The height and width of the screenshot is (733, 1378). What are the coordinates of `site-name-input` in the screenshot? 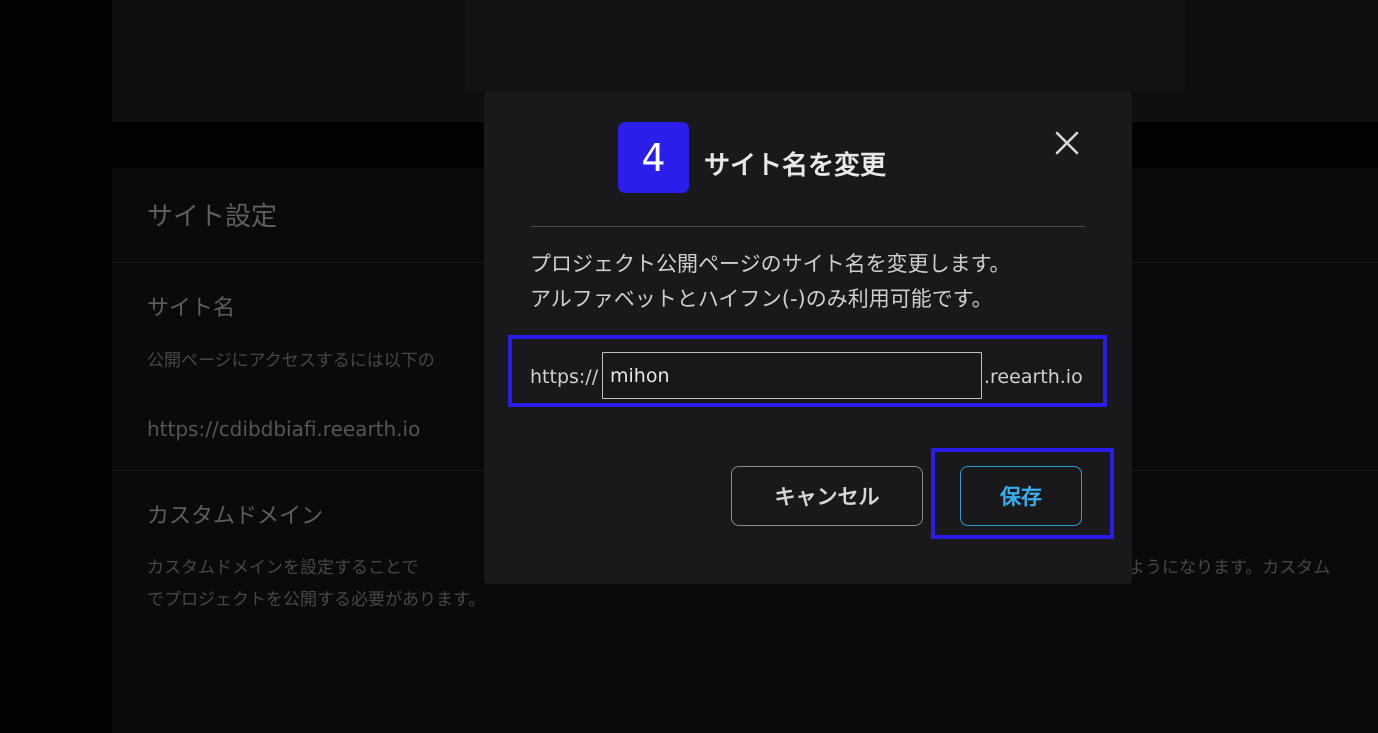 It's located at (792, 375).